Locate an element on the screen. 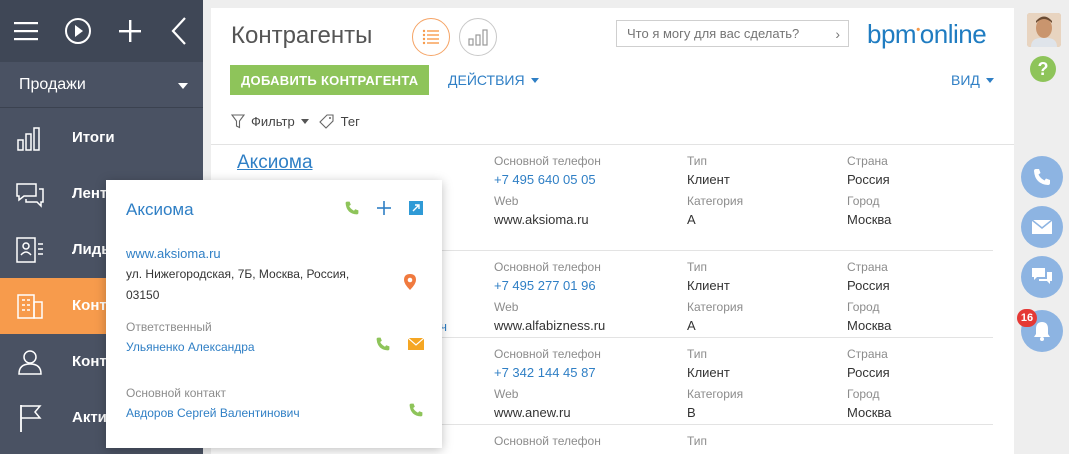  list-icon is located at coordinates (430, 37).